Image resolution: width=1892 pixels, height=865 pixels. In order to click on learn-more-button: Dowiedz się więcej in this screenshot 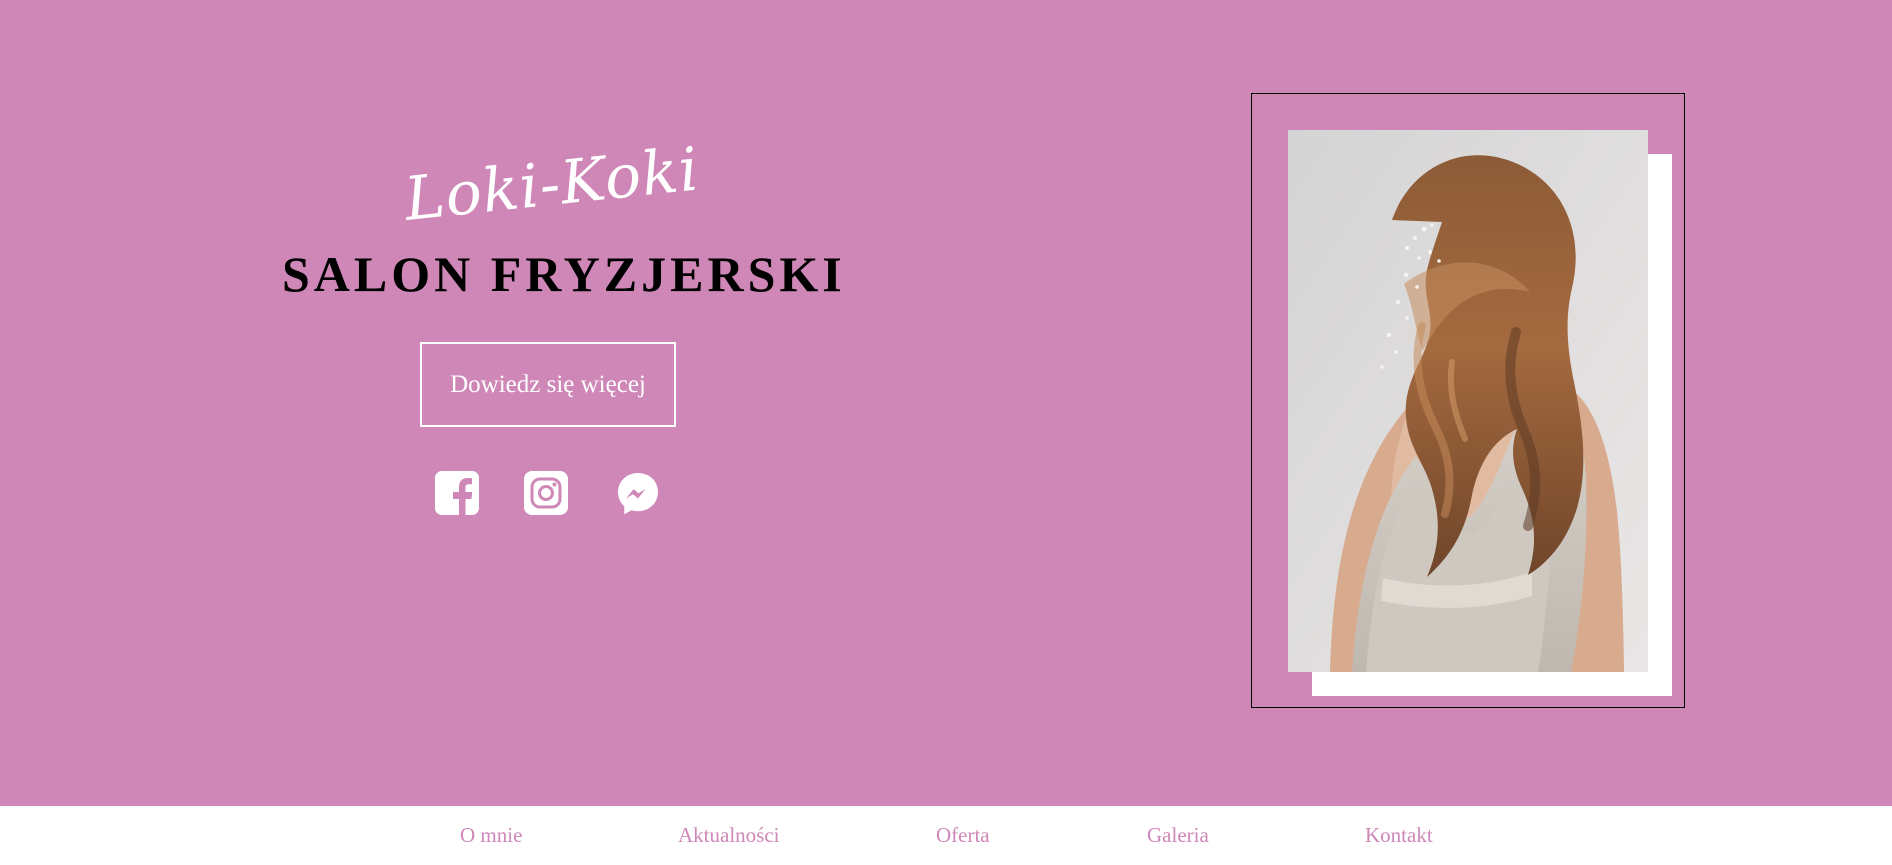, I will do `click(548, 384)`.